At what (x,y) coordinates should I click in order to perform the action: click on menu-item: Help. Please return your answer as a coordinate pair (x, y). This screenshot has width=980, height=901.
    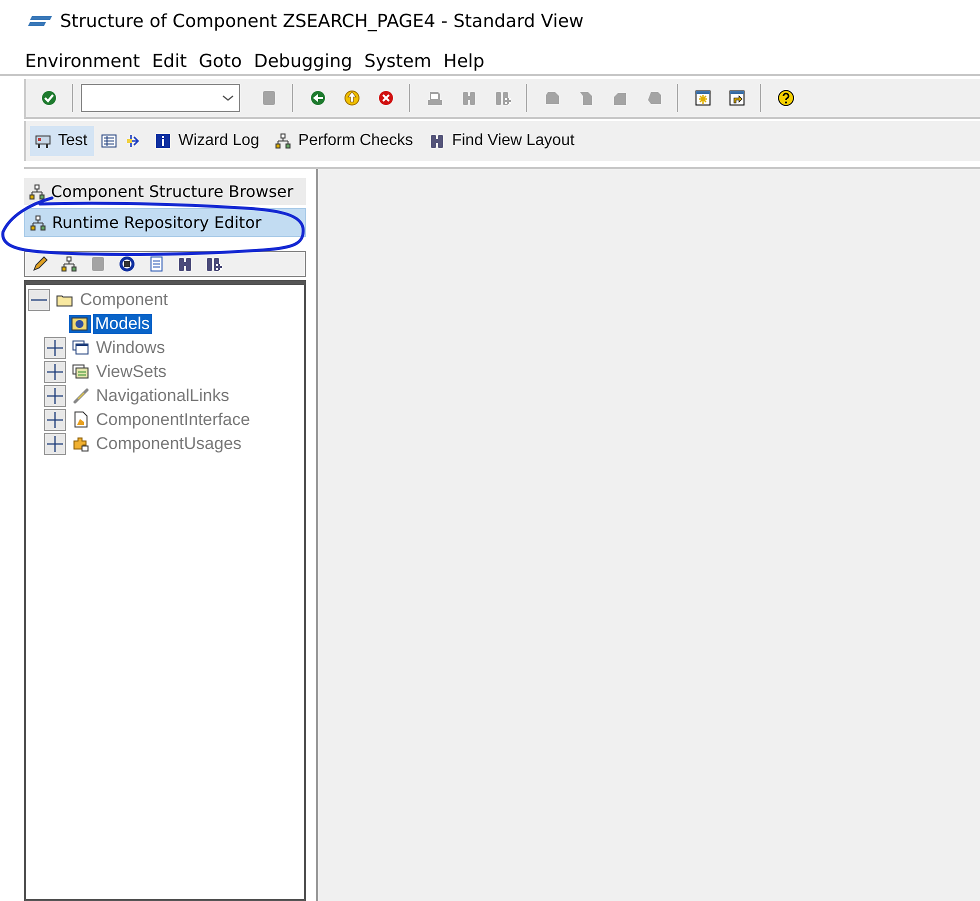
    Looking at the image, I should click on (464, 61).